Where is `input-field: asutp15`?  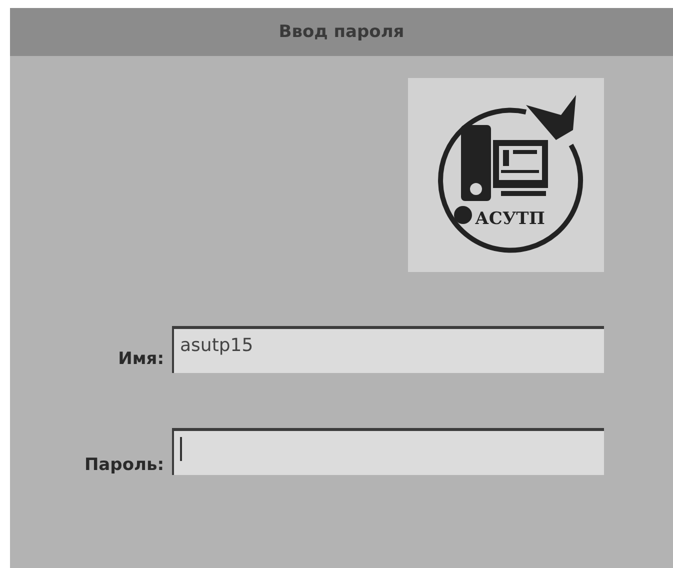
input-field: asutp15 is located at coordinates (388, 349).